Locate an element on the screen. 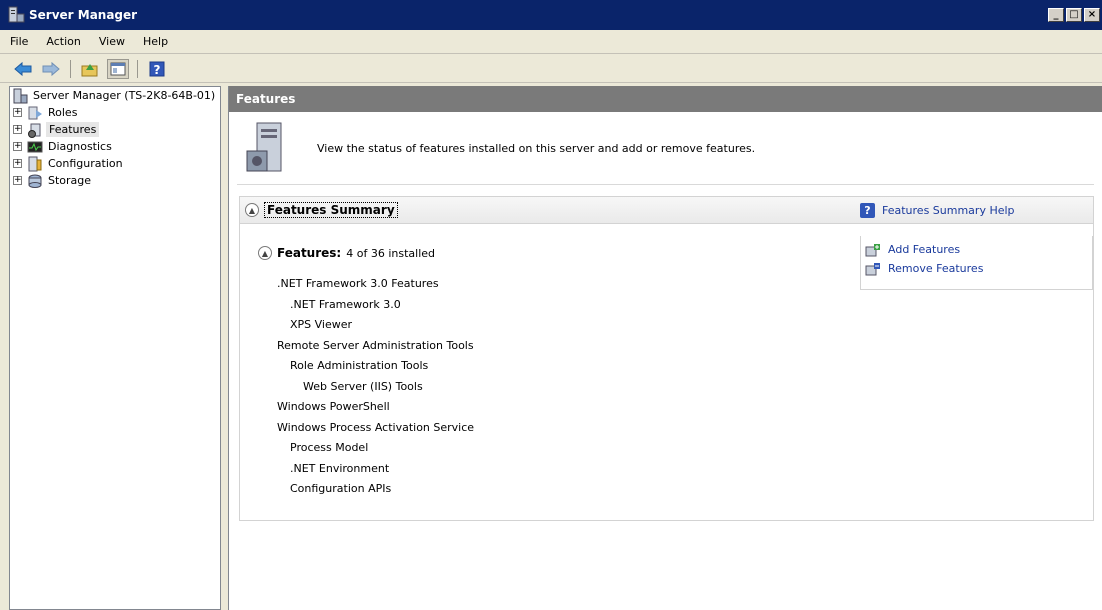  server-features-icon is located at coordinates (268, 148).